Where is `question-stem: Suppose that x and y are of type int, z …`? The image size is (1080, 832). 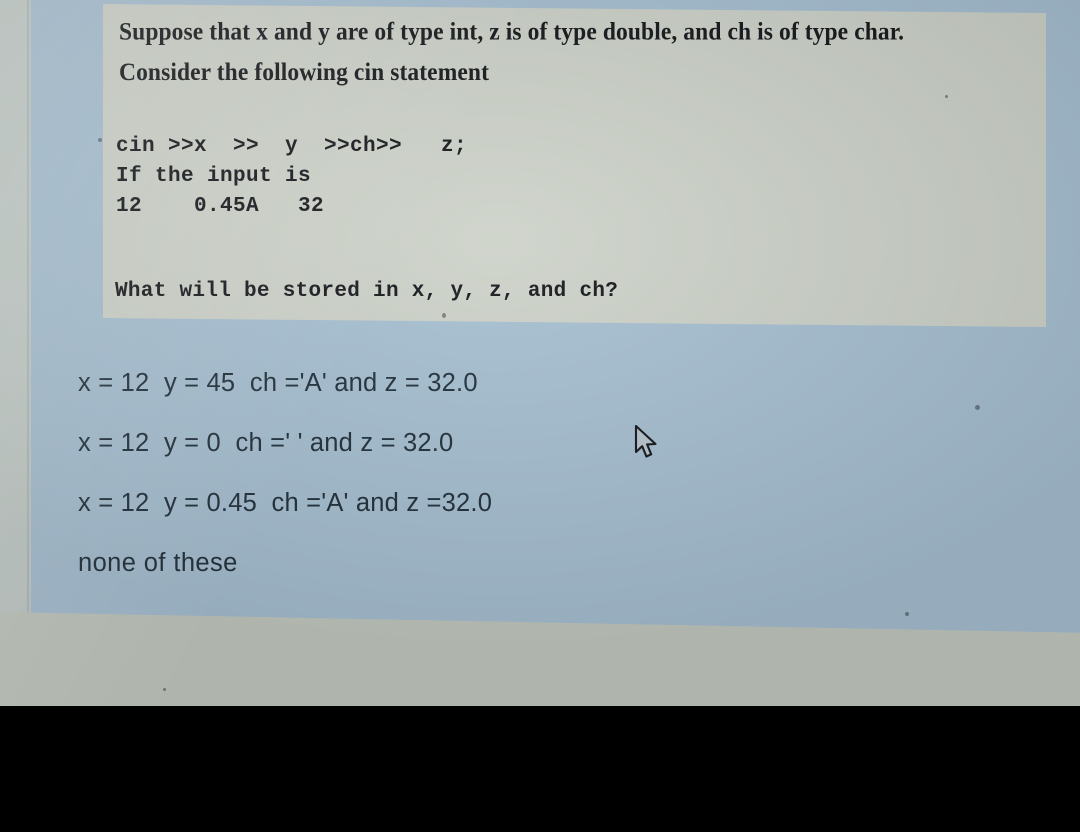
question-stem: Suppose that x and y are of type int, z … is located at coordinates (584, 52).